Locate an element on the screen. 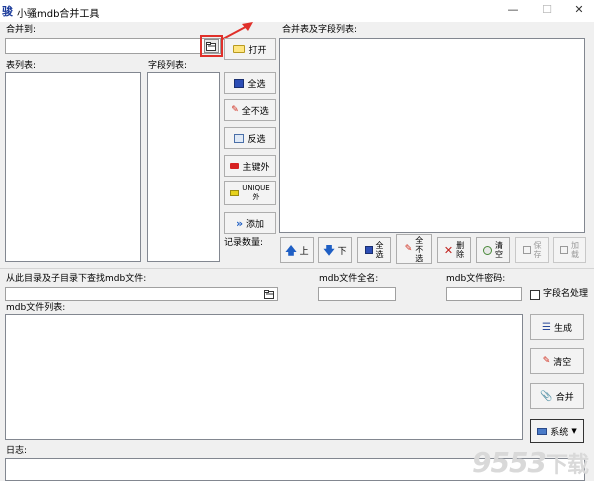 The image size is (594, 481). invert-select-label: 反选 is located at coordinates (256, 139).